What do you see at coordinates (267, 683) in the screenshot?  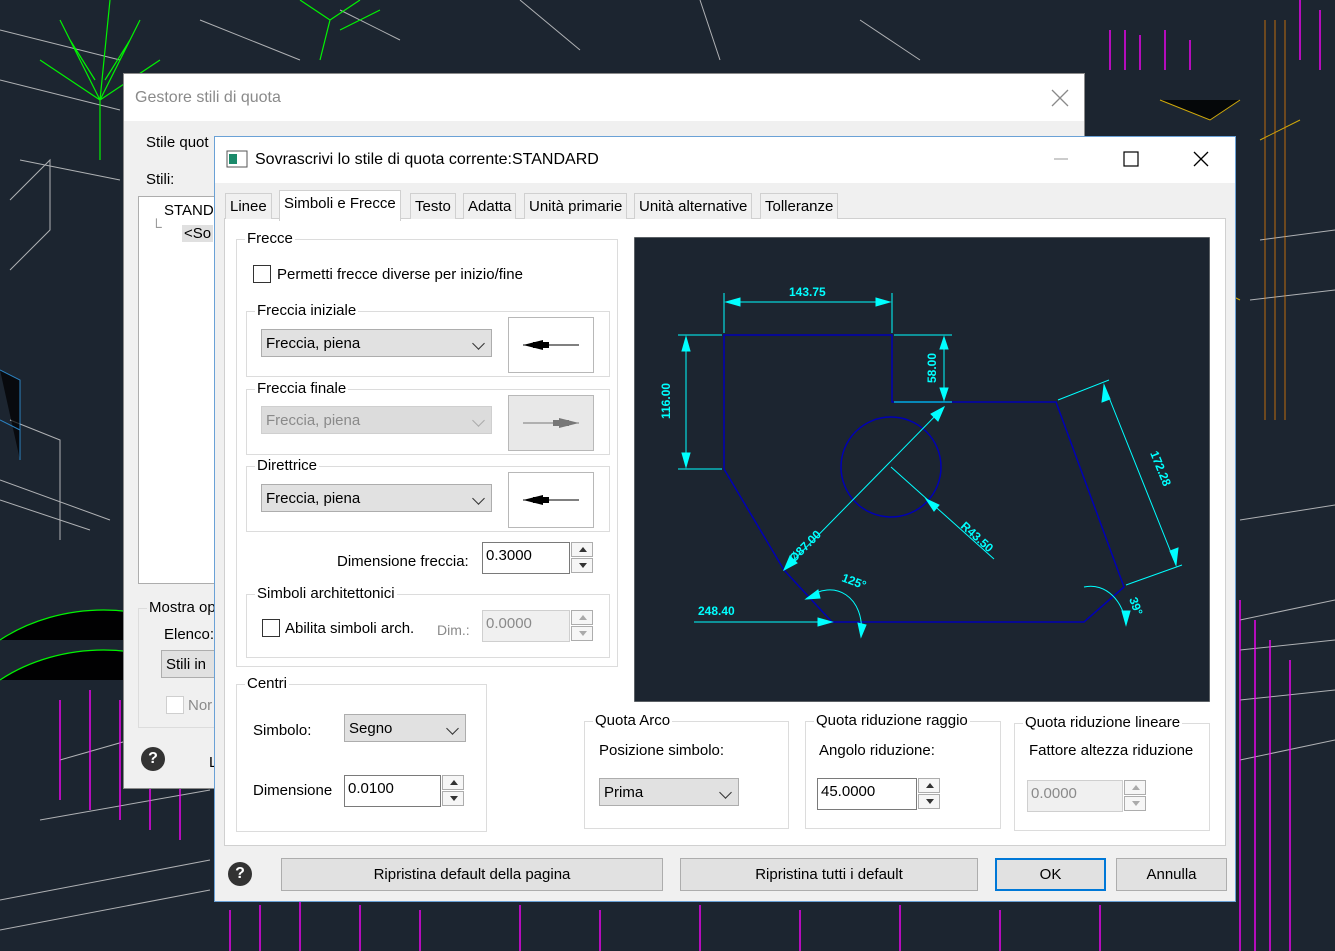 I see `centers-group-label: Centri` at bounding box center [267, 683].